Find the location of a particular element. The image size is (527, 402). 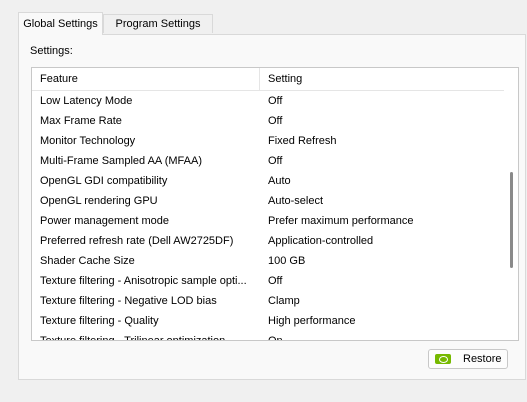

feature-cell: Shader Cache Size is located at coordinates (87, 261).